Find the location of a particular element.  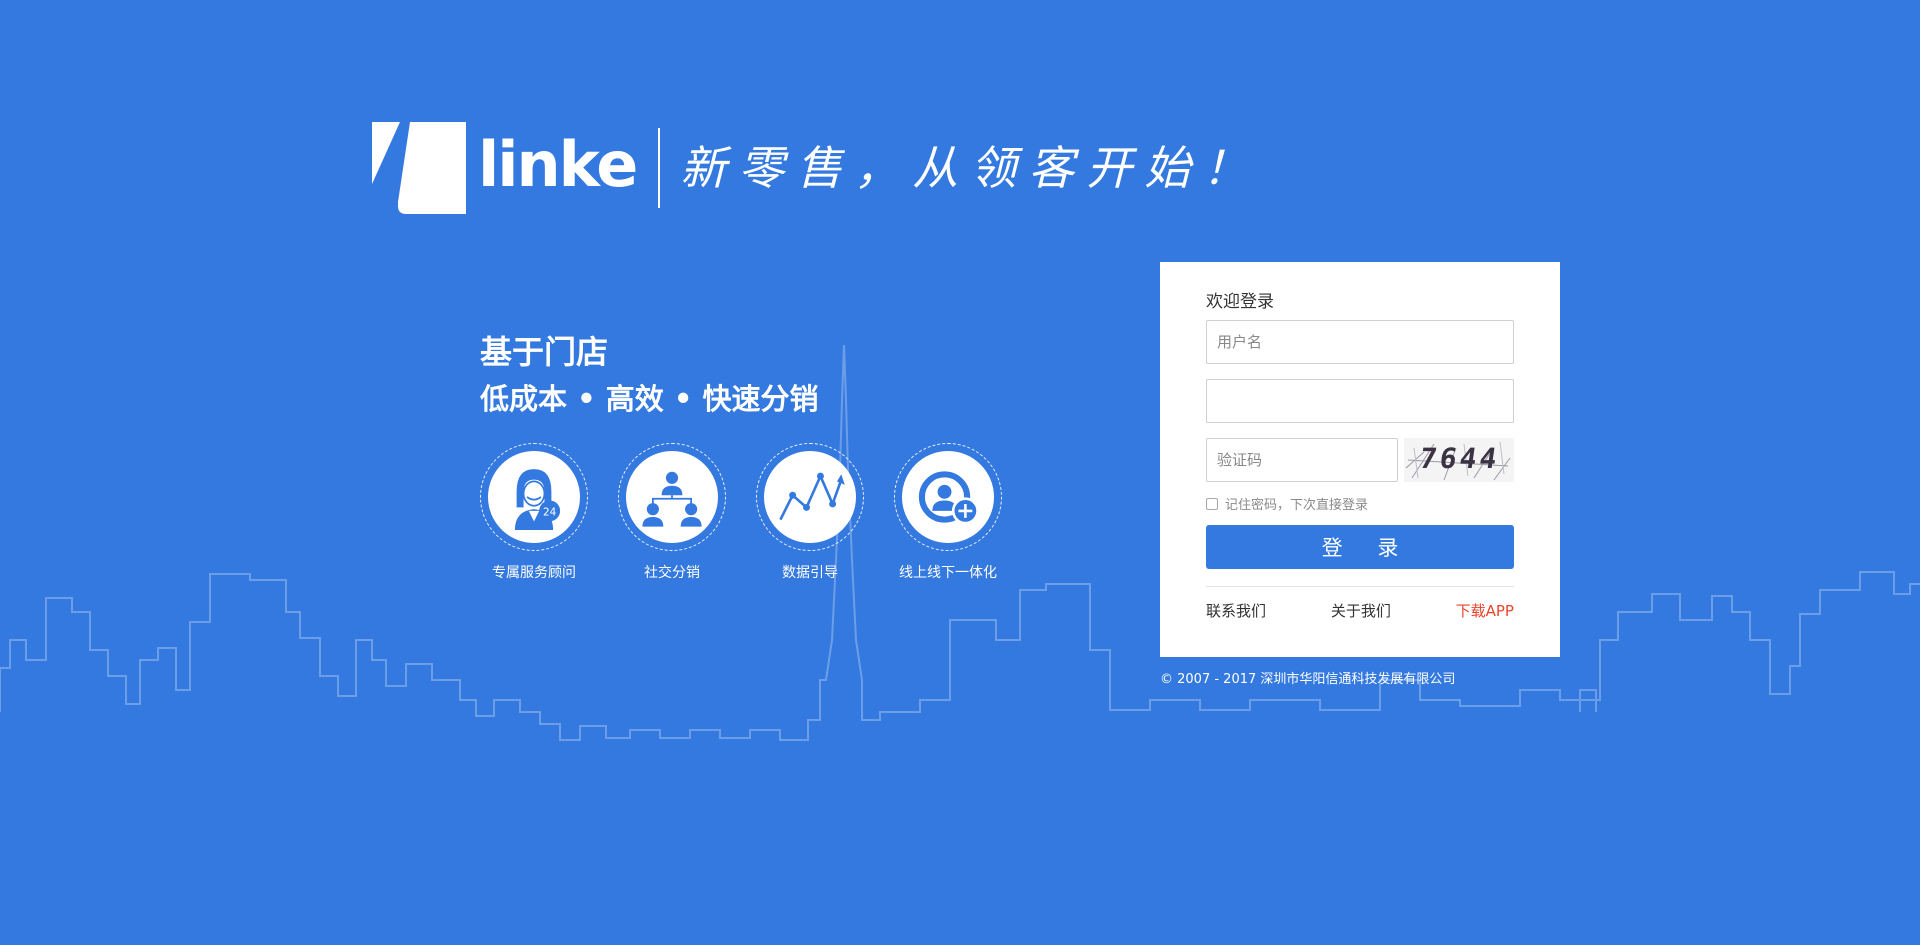

feature-ring: 24 is located at coordinates (534, 497).